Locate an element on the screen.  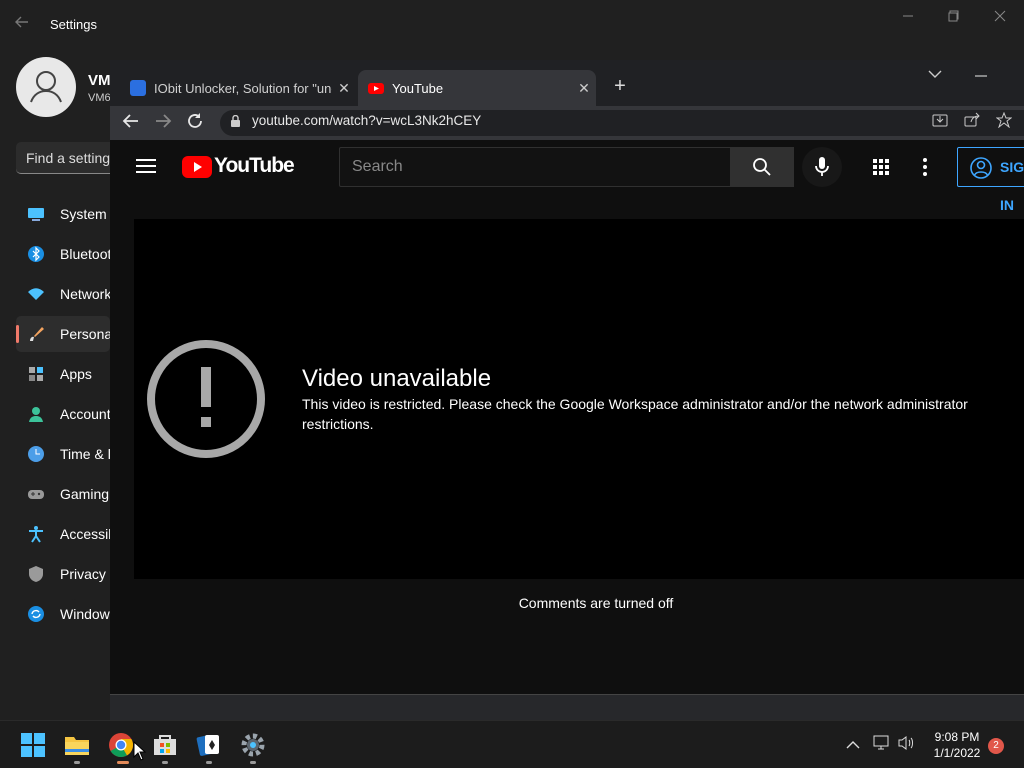
find-setting-input: Find a setting is located at coordinates (66, 158).